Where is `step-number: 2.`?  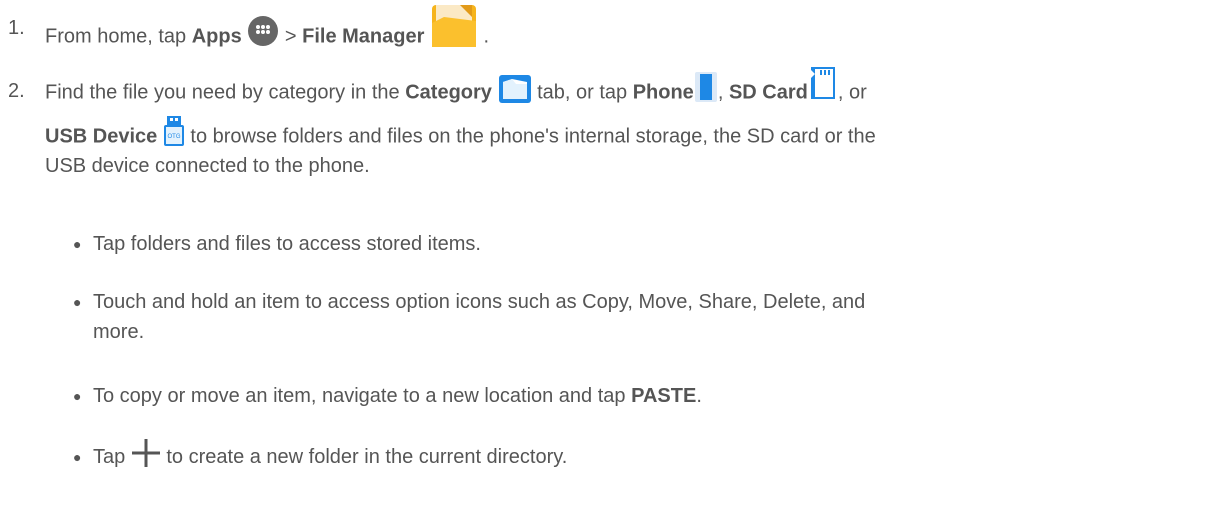 step-number: 2. is located at coordinates (16, 91).